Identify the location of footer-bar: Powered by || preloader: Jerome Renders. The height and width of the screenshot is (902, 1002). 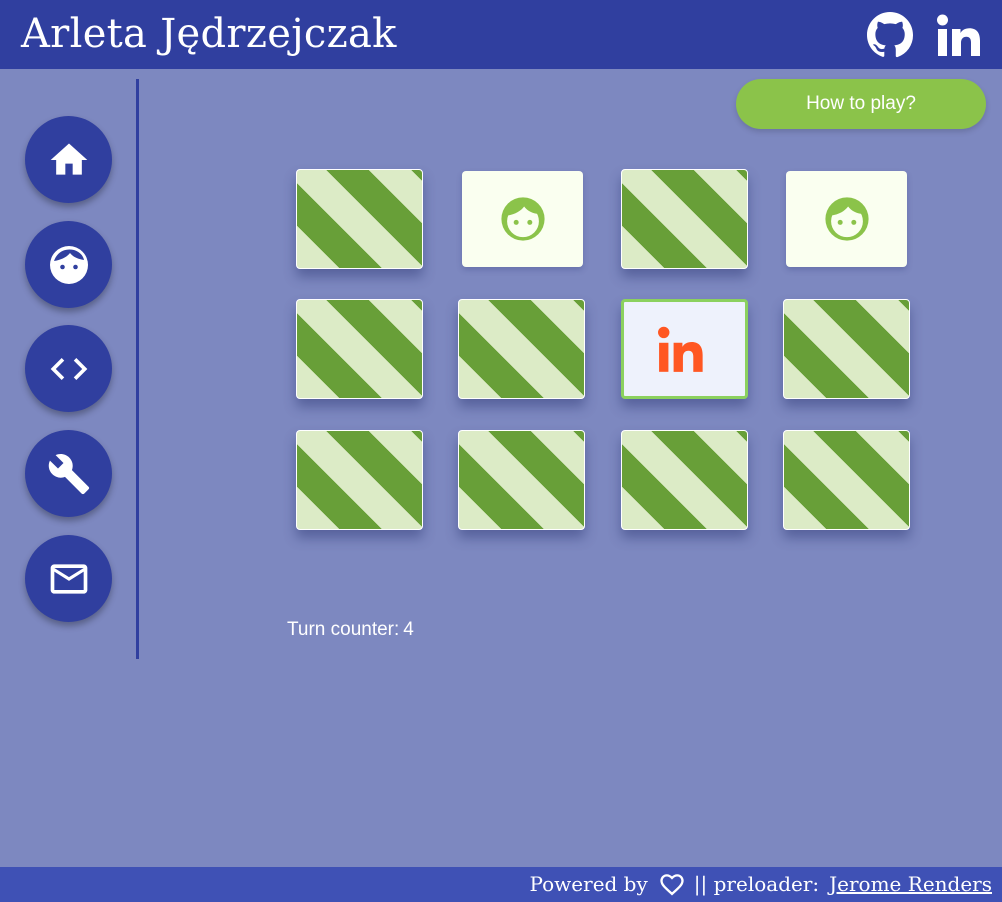
(501, 884).